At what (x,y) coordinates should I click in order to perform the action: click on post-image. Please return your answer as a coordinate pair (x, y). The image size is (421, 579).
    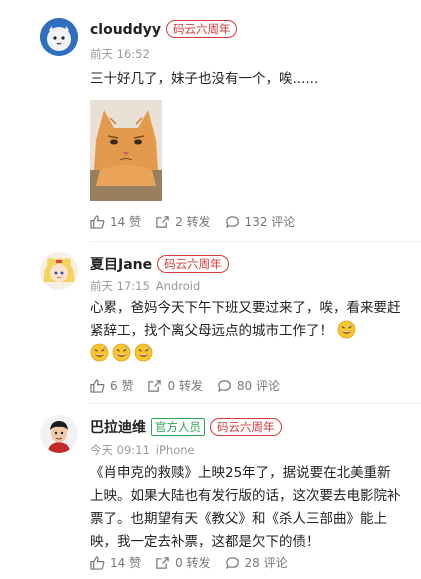
    Looking at the image, I should click on (126, 150).